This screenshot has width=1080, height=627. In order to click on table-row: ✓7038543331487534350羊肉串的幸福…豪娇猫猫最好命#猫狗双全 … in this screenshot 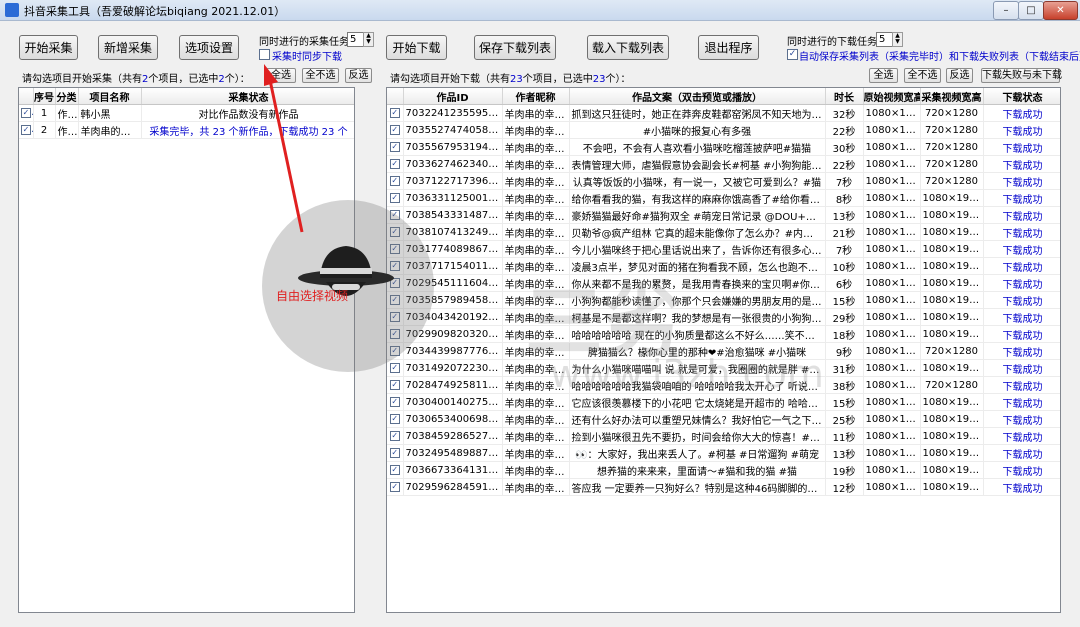, I will do `click(723, 215)`.